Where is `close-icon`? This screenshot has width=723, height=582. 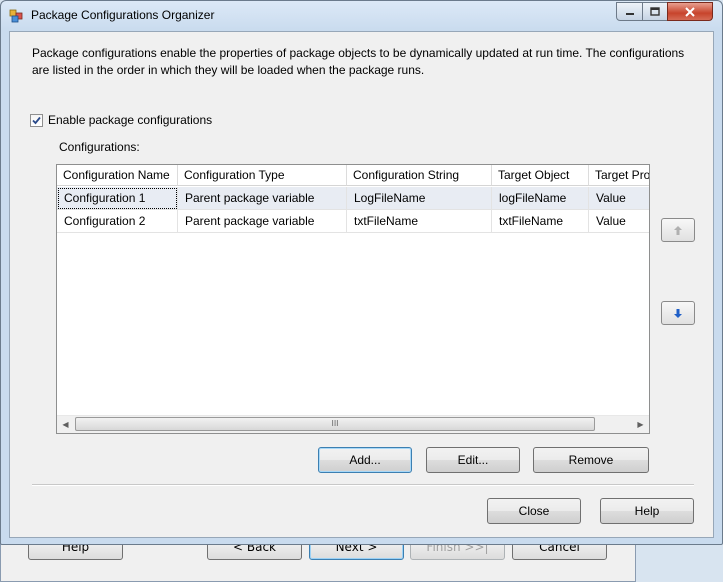
close-icon is located at coordinates (690, 12).